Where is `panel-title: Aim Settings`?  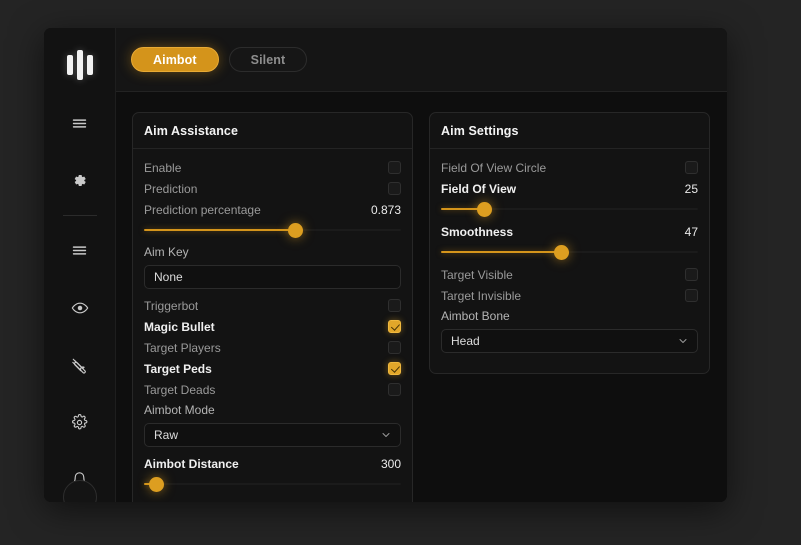 panel-title: Aim Settings is located at coordinates (569, 131).